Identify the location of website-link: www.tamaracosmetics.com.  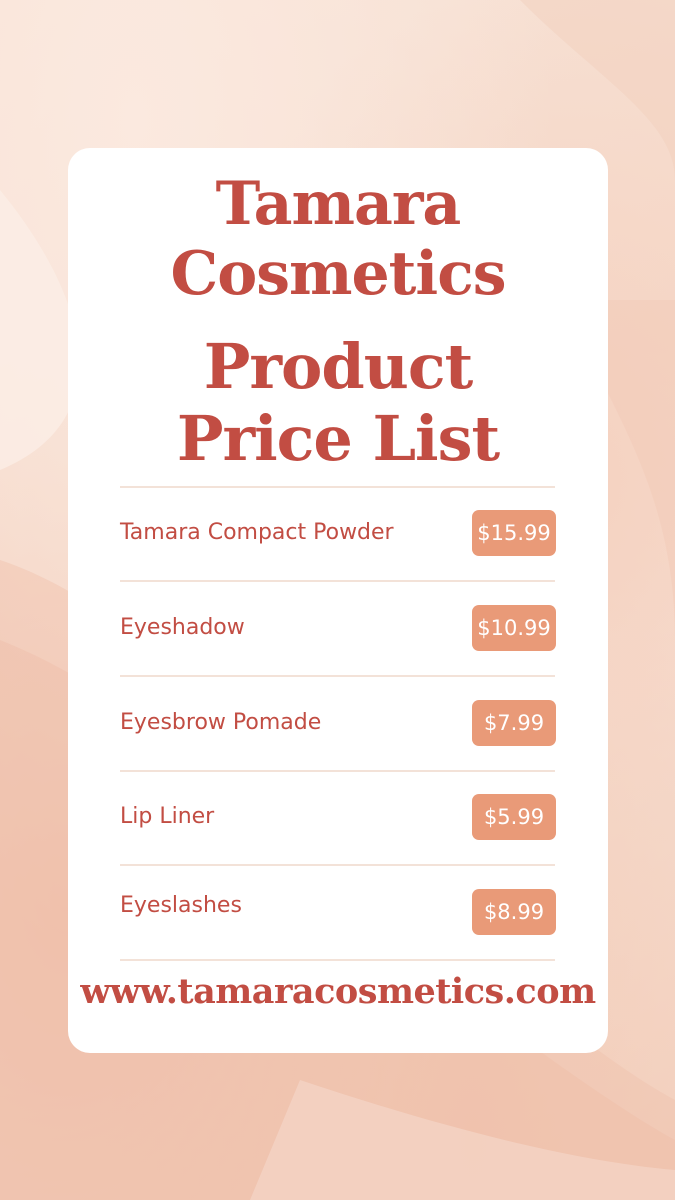
(338, 992).